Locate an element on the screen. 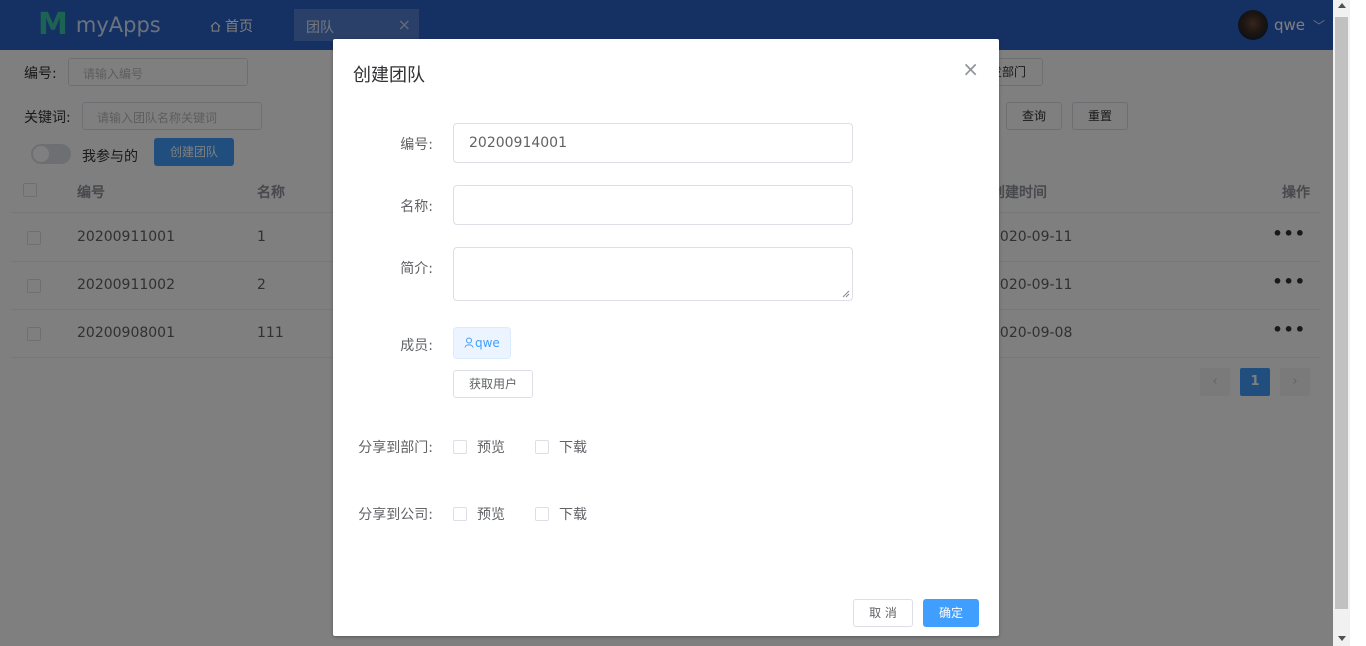  scrollbar-thumb is located at coordinates (1341, 313).